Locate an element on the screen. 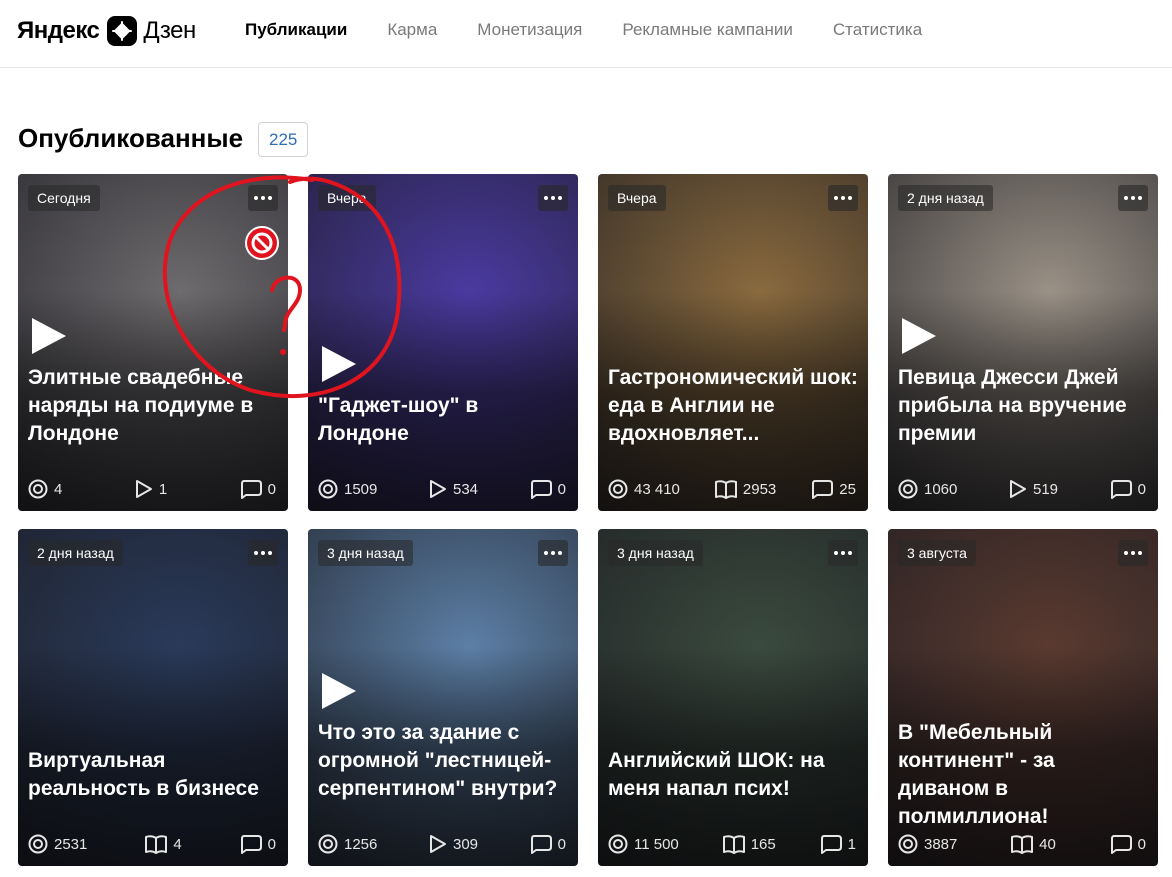  engagement-stat: 4 is located at coordinates (163, 844).